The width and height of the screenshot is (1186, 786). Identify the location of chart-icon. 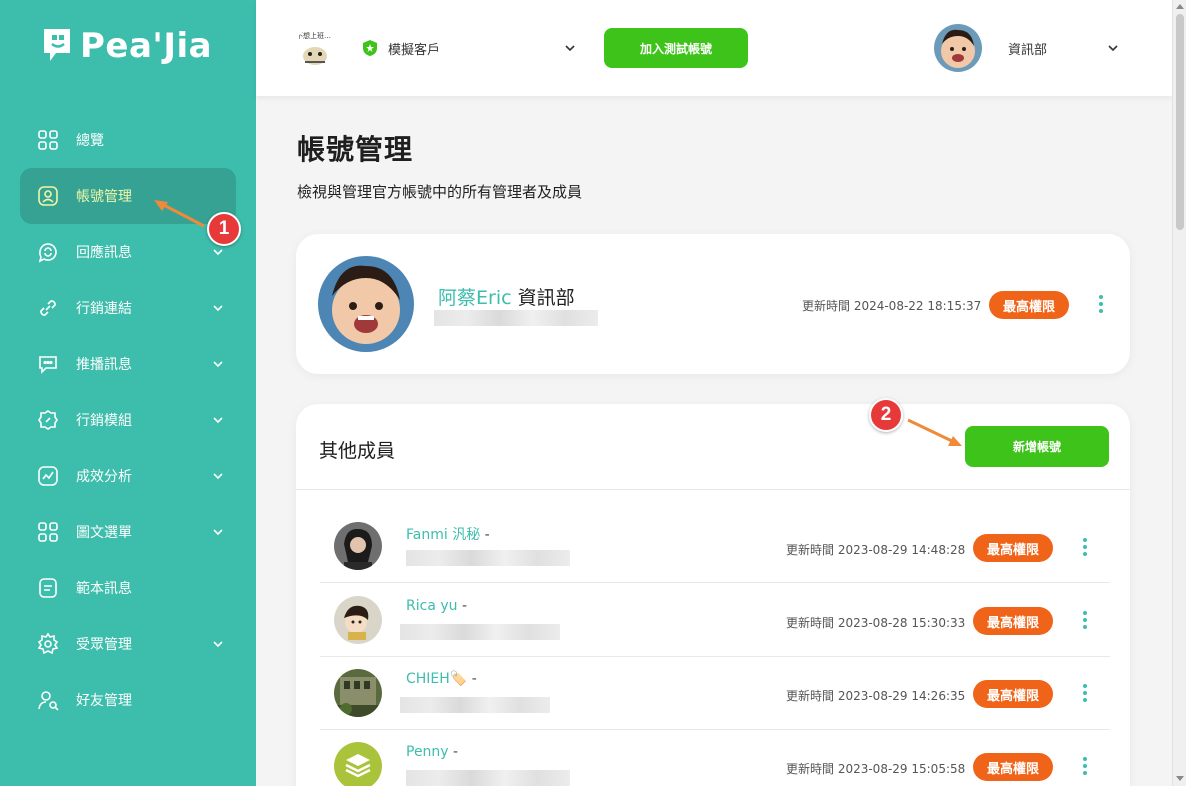
(48, 476).